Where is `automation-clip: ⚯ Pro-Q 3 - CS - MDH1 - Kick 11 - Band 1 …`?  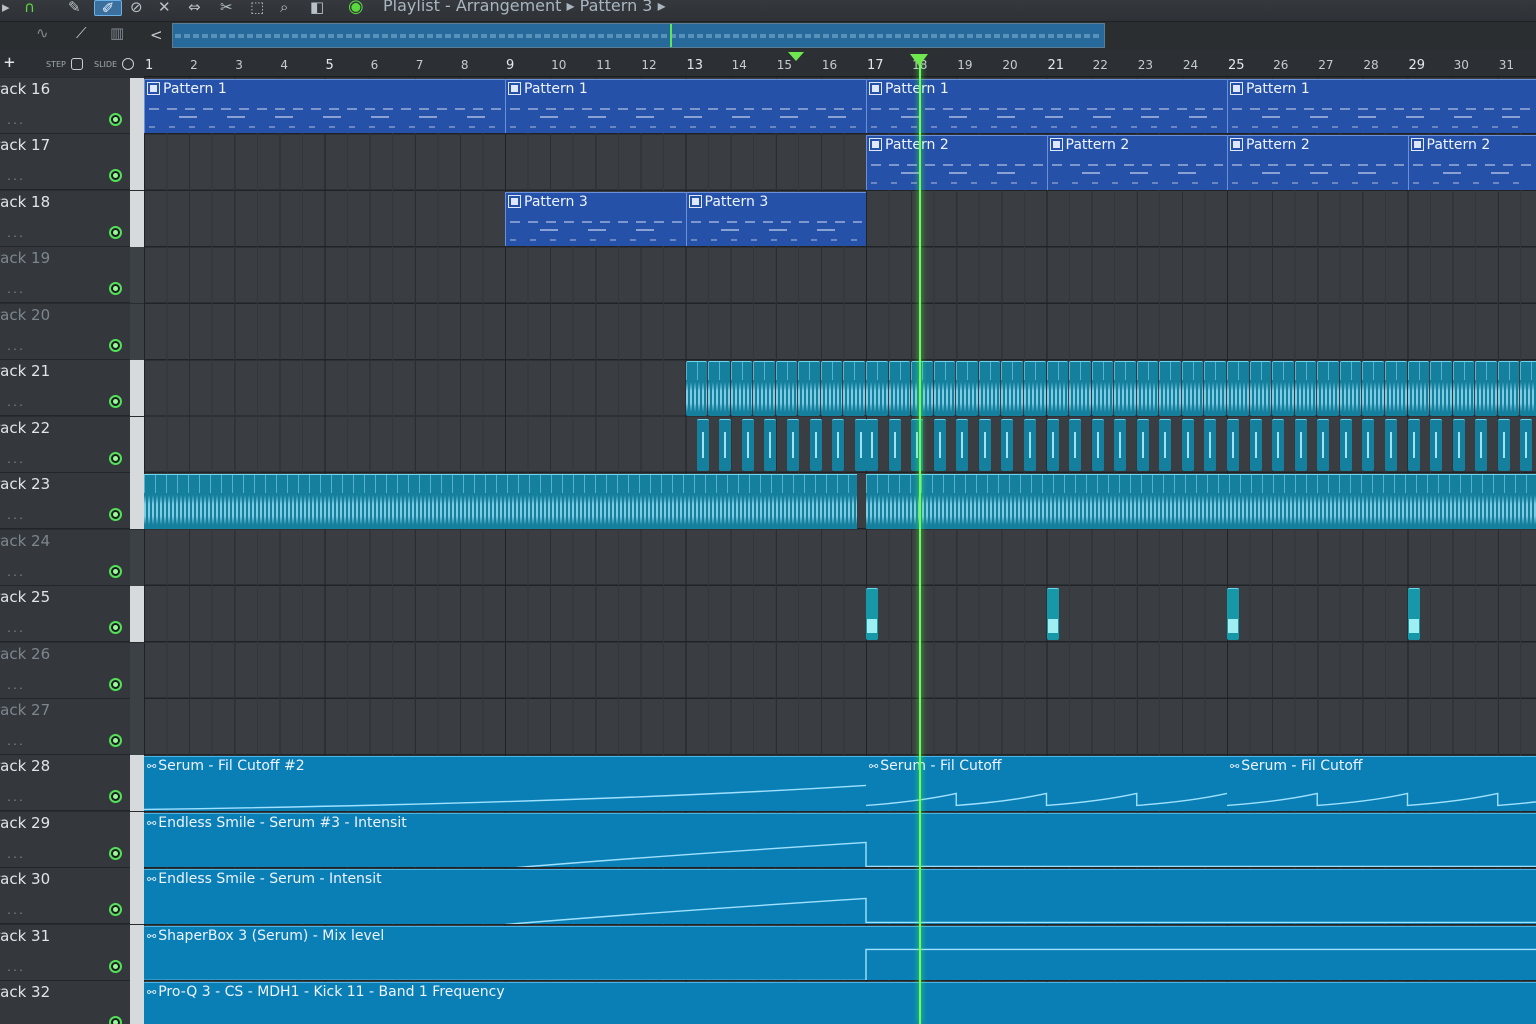
automation-clip: ⚯ Pro-Q 3 - CS - MDH1 - Kick 11 - Band 1 … is located at coordinates (840, 1003).